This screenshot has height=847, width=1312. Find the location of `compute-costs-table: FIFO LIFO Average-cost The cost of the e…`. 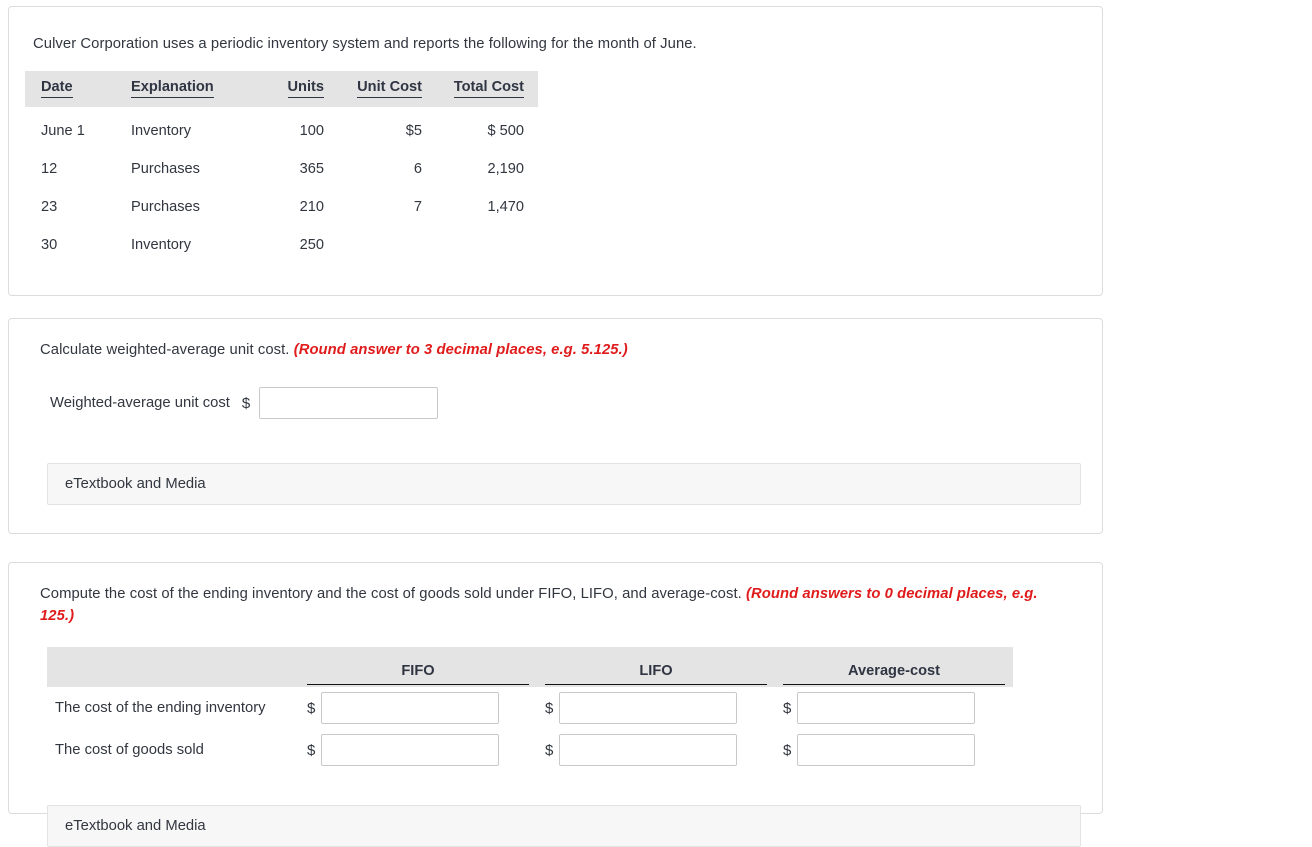

compute-costs-table: FIFO LIFO Average-cost The cost of the e… is located at coordinates (530, 709).